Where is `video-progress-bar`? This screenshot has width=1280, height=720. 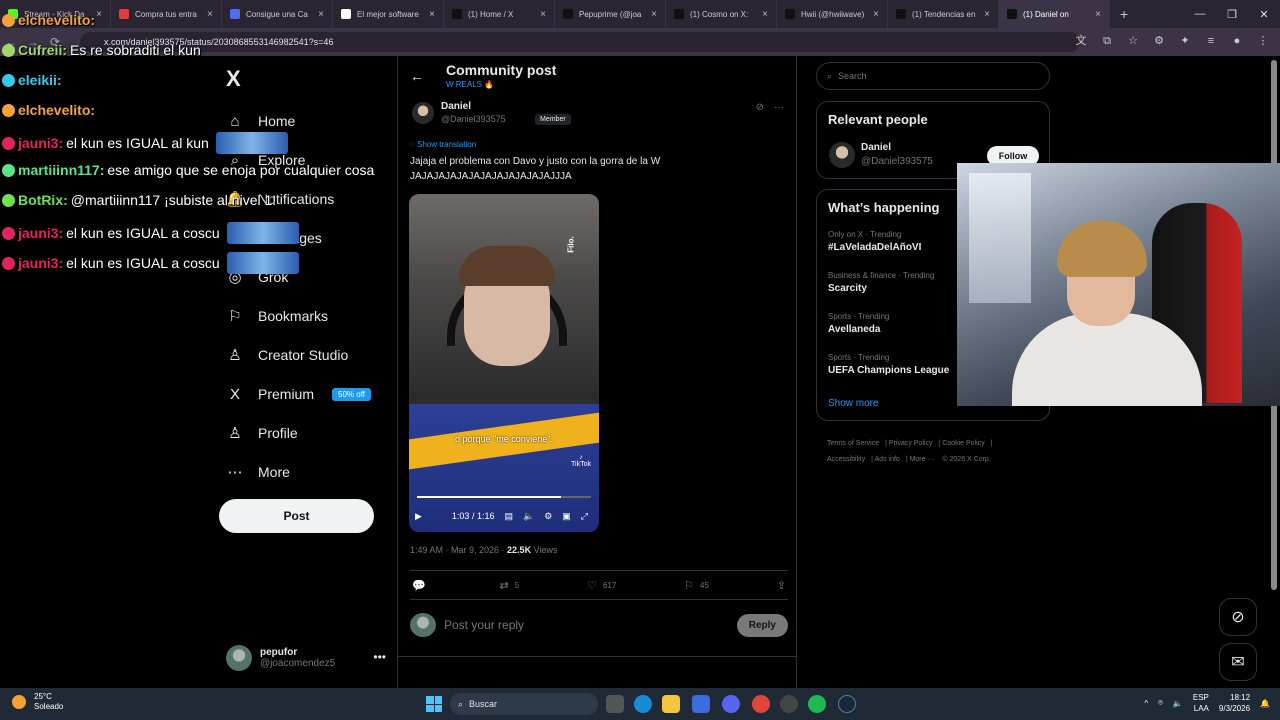 video-progress-bar is located at coordinates (504, 497).